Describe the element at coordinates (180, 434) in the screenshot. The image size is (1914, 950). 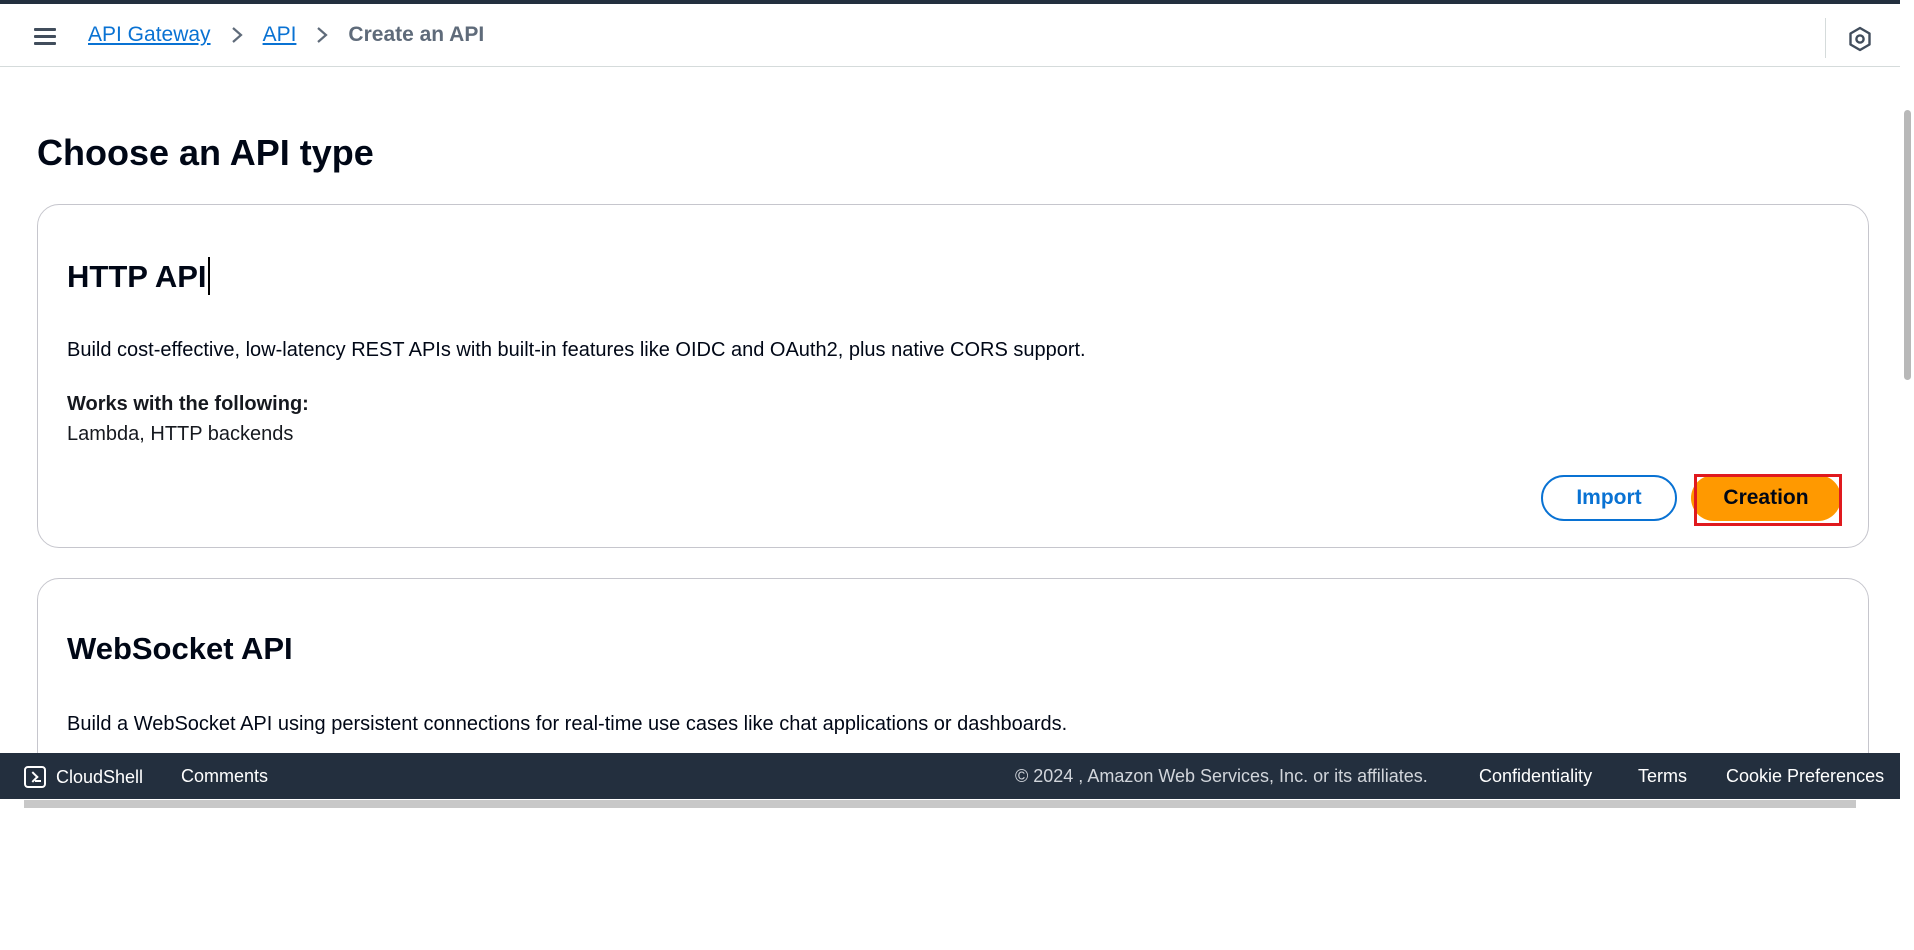
I see `works-with-value: Lambda, HTTP backends` at that location.